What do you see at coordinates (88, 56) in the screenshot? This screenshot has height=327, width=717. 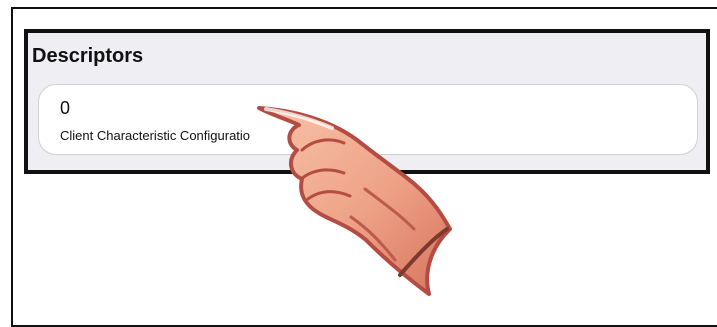 I see `descriptors-title: Descriptors` at bounding box center [88, 56].